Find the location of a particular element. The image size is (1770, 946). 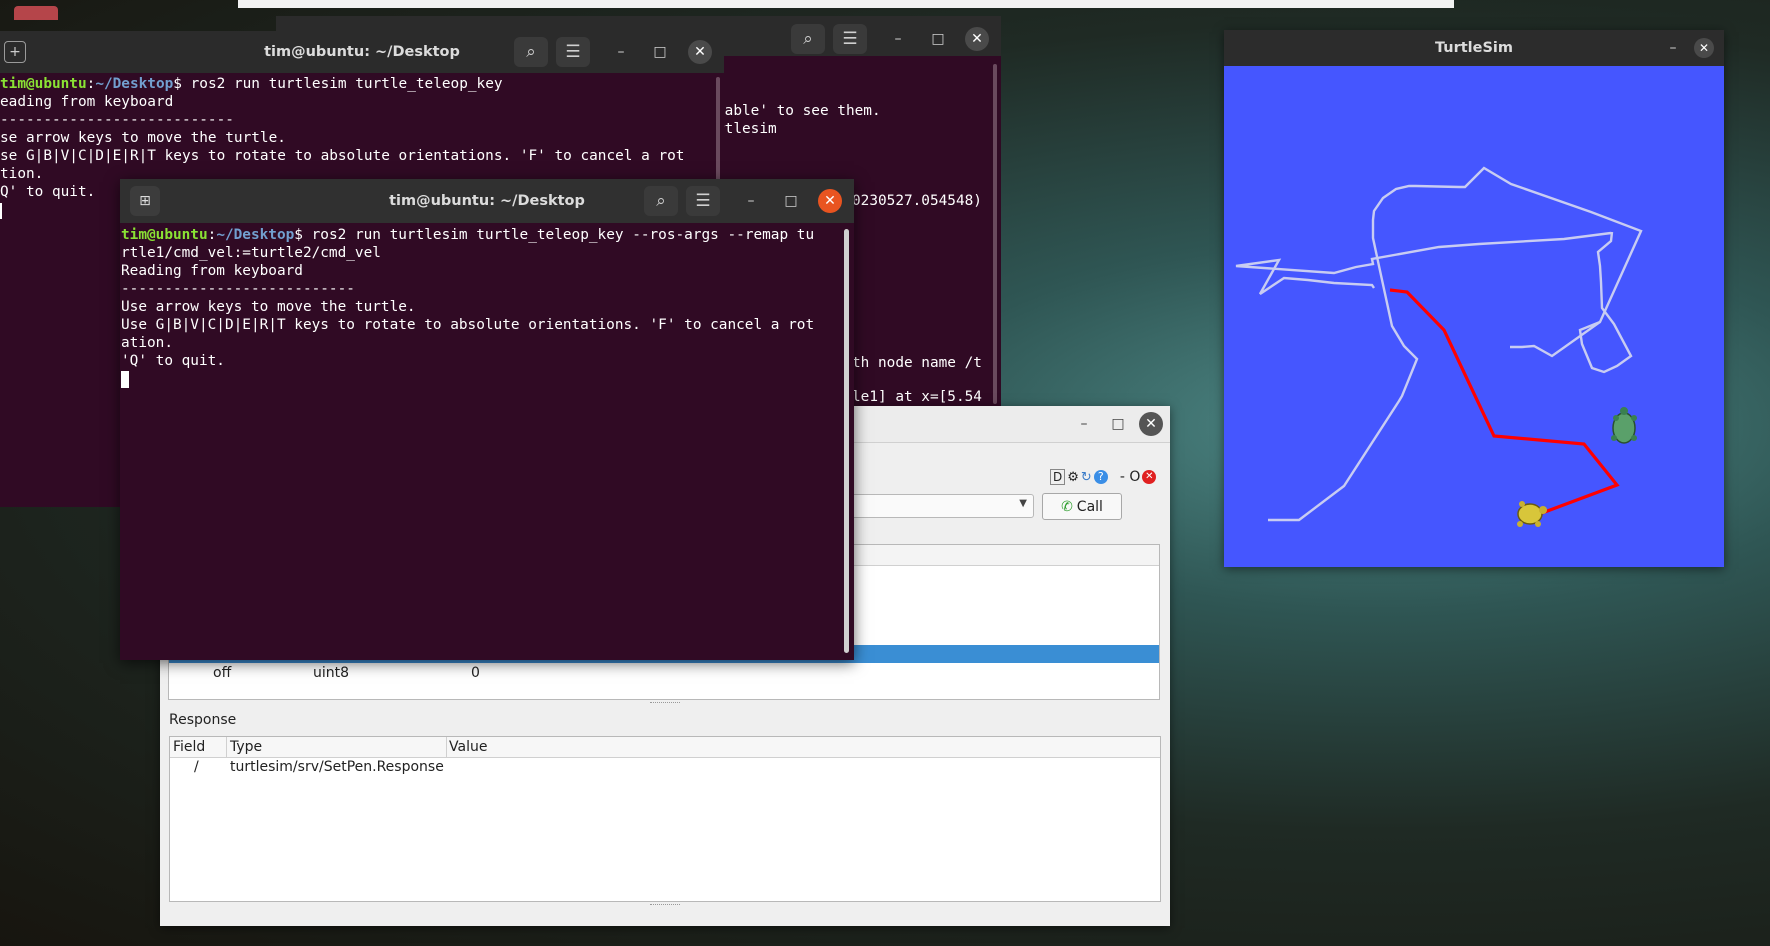

terminal-output-line: Reading from keyboard is located at coordinates (212, 271).